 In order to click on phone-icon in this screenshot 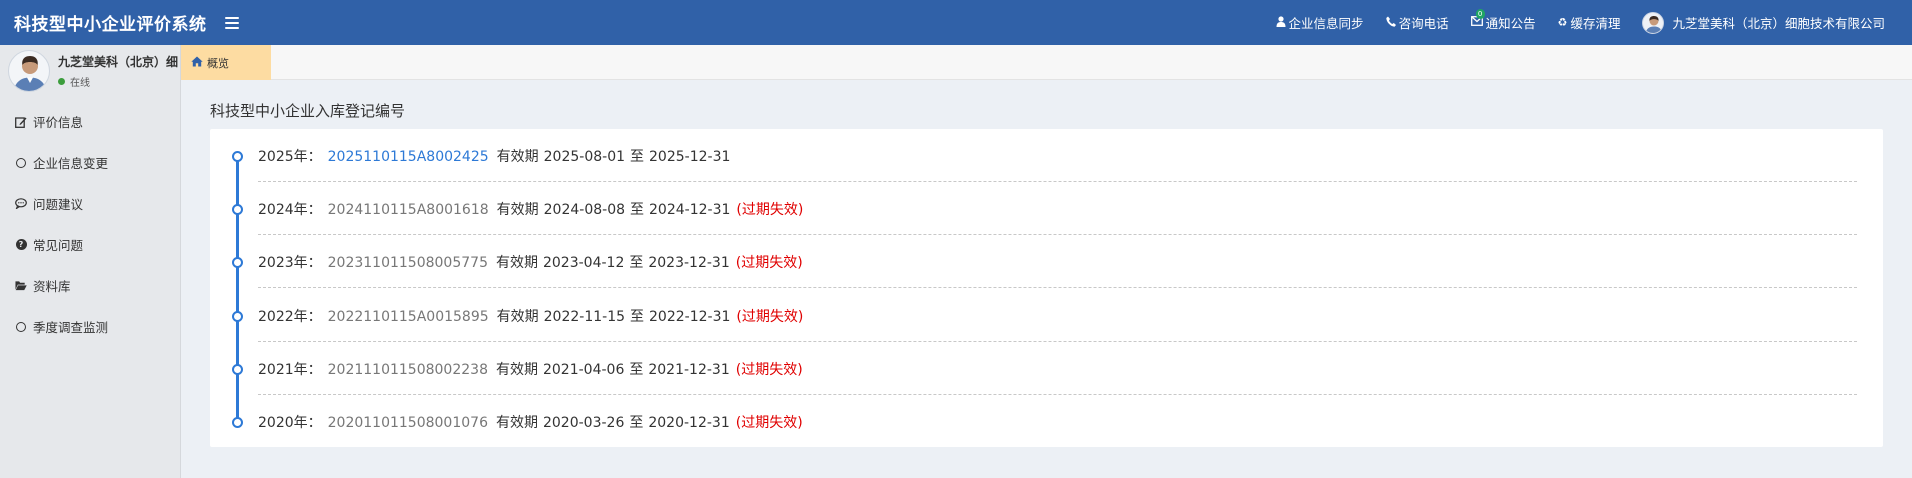, I will do `click(1390, 23)`.